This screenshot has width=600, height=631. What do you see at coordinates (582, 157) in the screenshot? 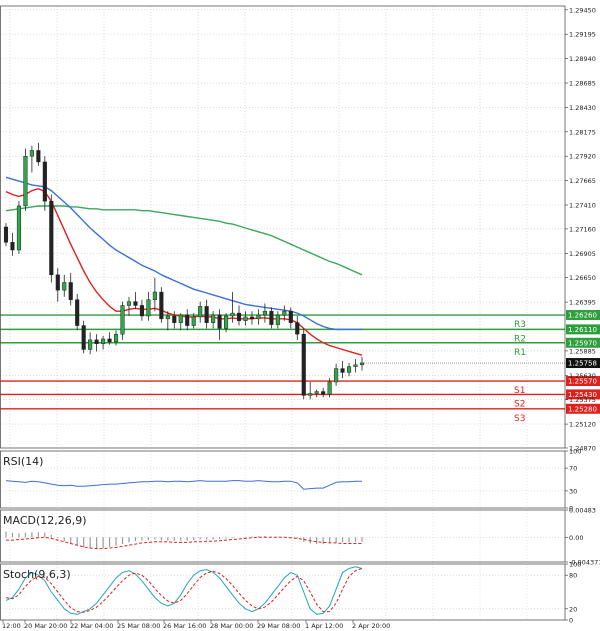
I see `y-tick-label: 1.27920` at bounding box center [582, 157].